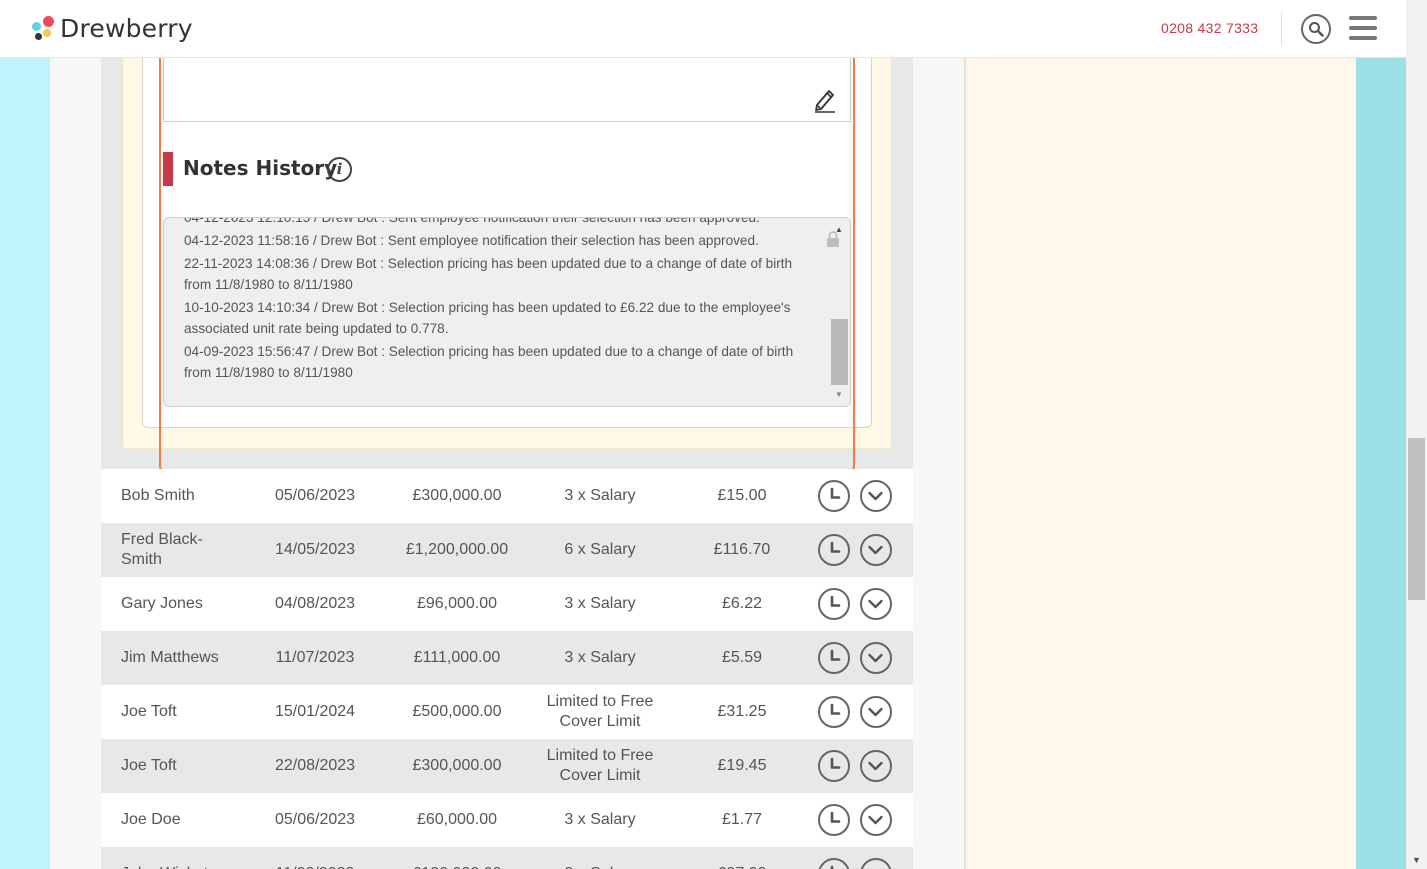 This screenshot has width=1427, height=869. I want to click on scroll-down-arrow-icon: ▼, so click(839, 394).